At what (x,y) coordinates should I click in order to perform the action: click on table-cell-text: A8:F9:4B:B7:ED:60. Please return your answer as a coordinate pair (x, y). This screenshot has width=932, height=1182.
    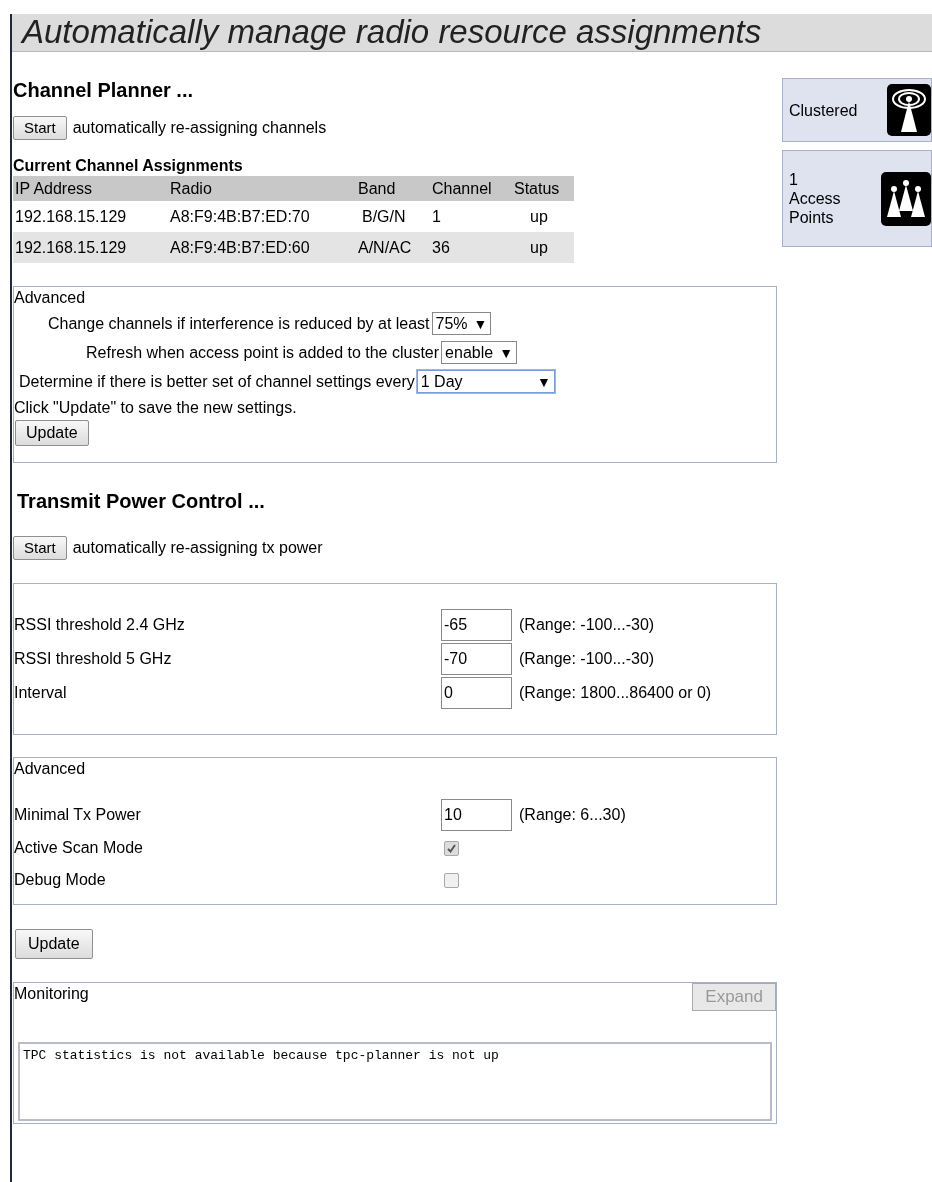
    Looking at the image, I should click on (240, 247).